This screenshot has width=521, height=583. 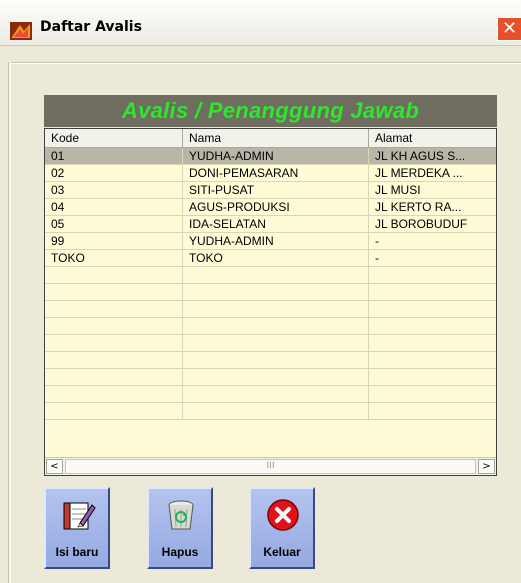 What do you see at coordinates (21, 31) in the screenshot?
I see `app-icon` at bounding box center [21, 31].